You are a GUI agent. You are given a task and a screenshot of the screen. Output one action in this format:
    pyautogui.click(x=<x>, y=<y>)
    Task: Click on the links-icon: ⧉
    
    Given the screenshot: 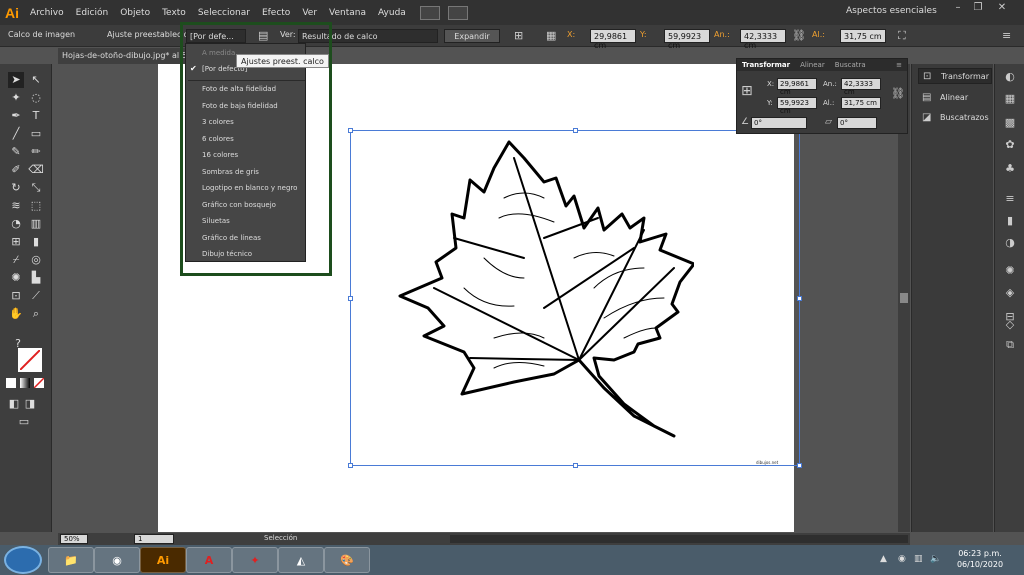 What is the action you would take?
    pyautogui.click(x=1010, y=346)
    